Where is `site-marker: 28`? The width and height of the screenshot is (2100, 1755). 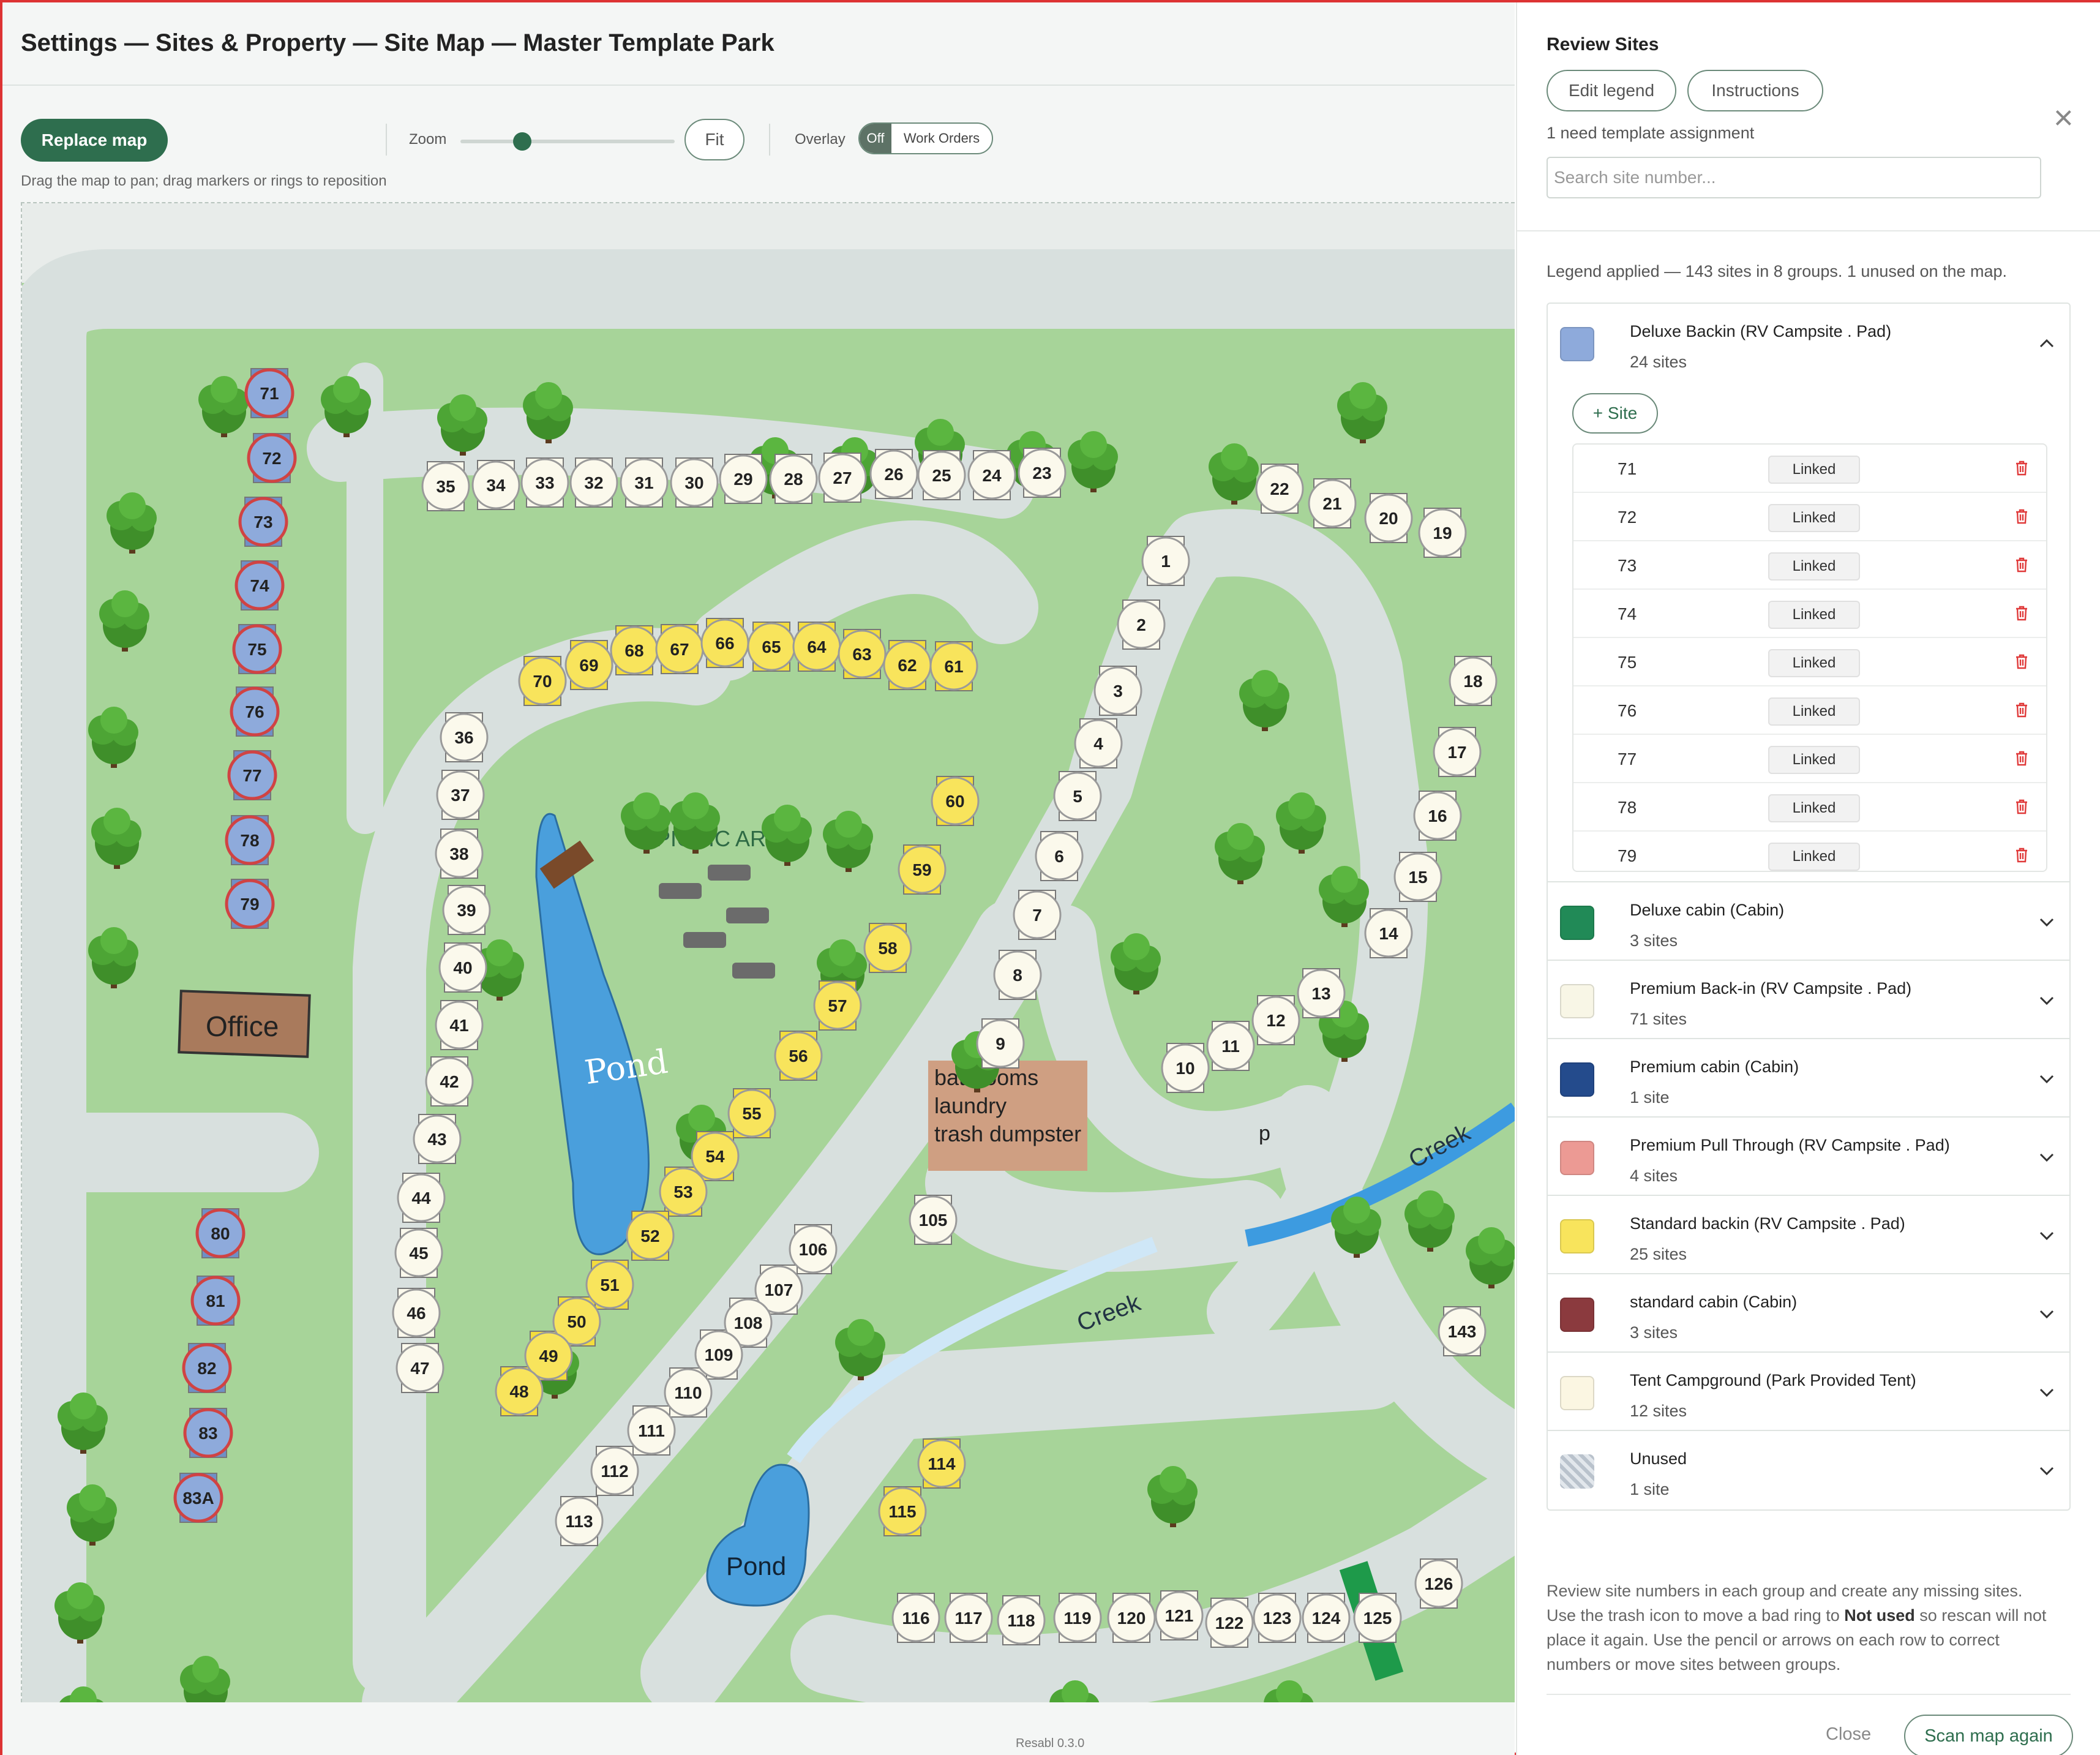 site-marker: 28 is located at coordinates (793, 478).